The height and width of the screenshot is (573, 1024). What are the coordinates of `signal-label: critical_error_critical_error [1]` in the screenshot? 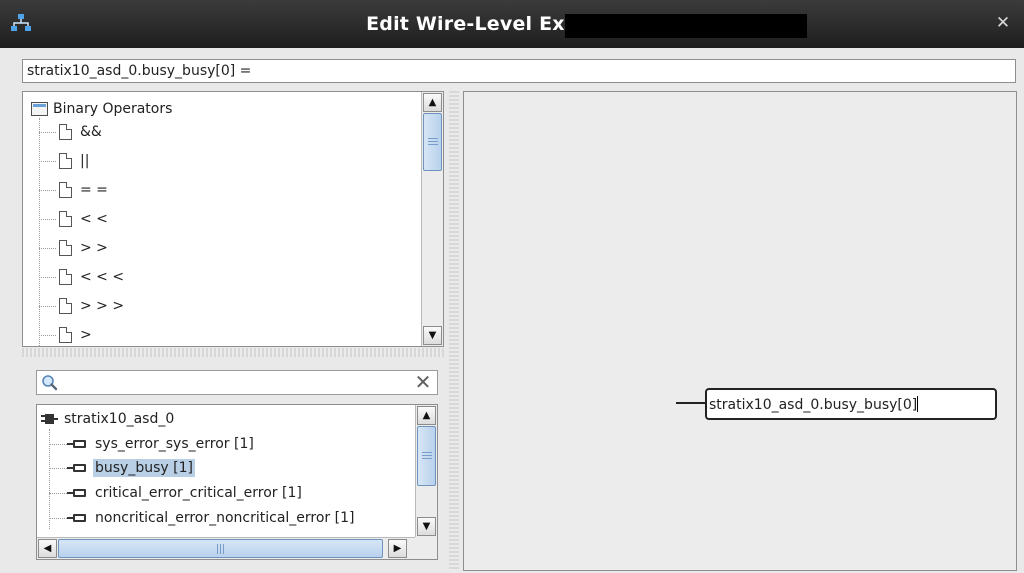 It's located at (198, 493).